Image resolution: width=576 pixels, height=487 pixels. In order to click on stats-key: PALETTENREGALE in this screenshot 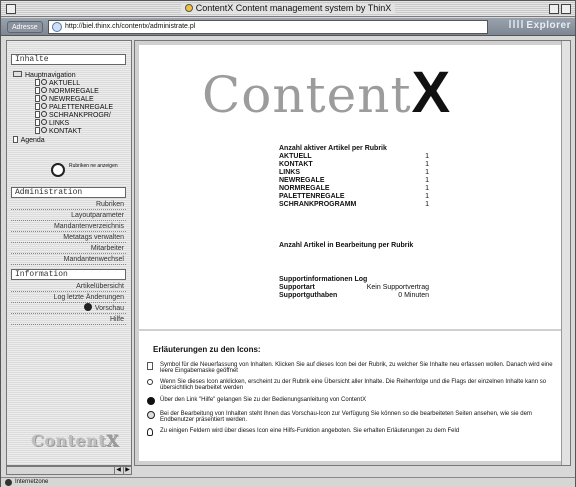, I will do `click(312, 196)`.